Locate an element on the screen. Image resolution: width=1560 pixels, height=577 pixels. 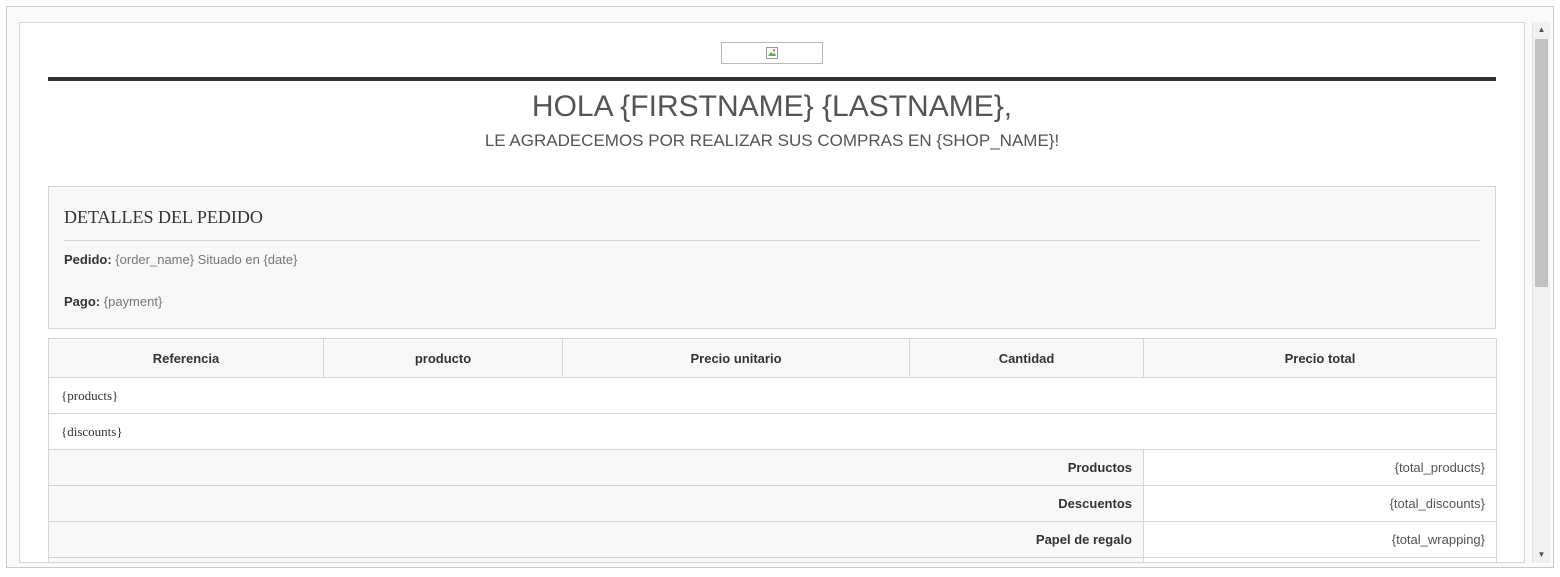
details-title: DETALLES DEL PEDIDO is located at coordinates (163, 217).